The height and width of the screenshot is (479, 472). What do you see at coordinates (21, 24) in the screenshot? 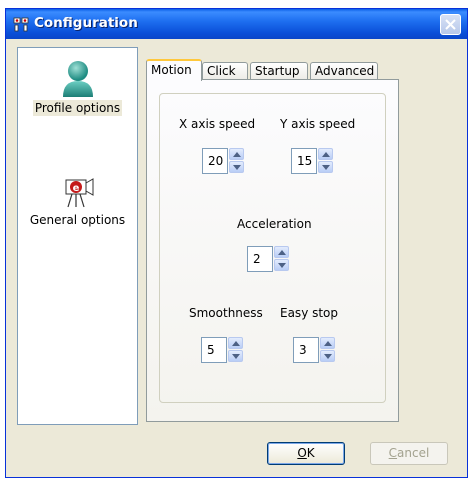
I see `app-icon` at bounding box center [21, 24].